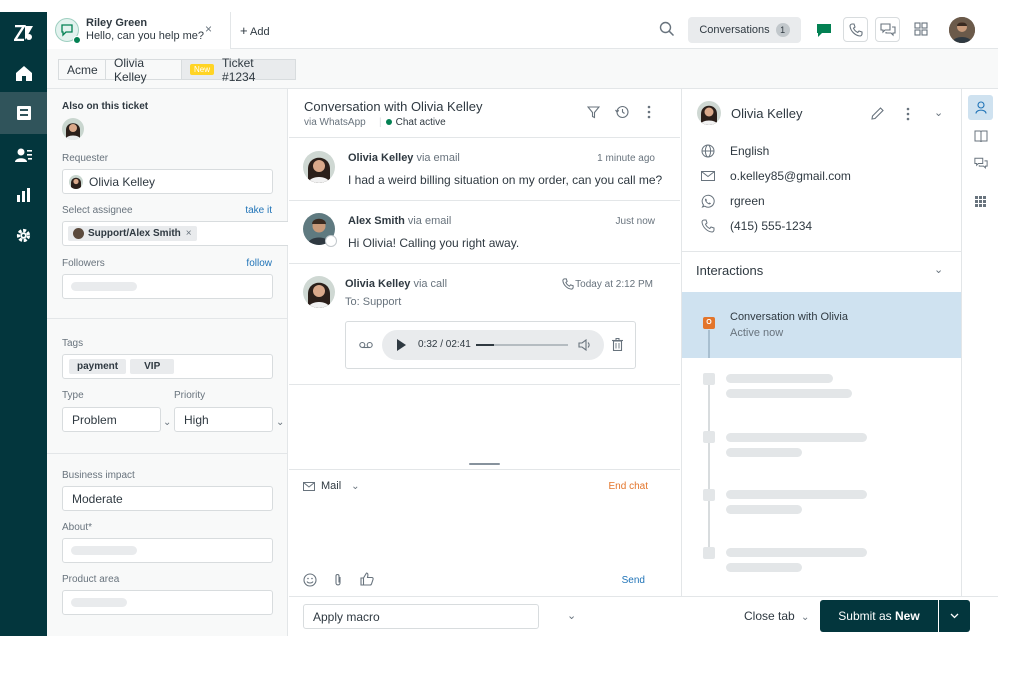 The height and width of the screenshot is (676, 1024). Describe the element at coordinates (319, 292) in the screenshot. I see `olivia-avatar` at that location.